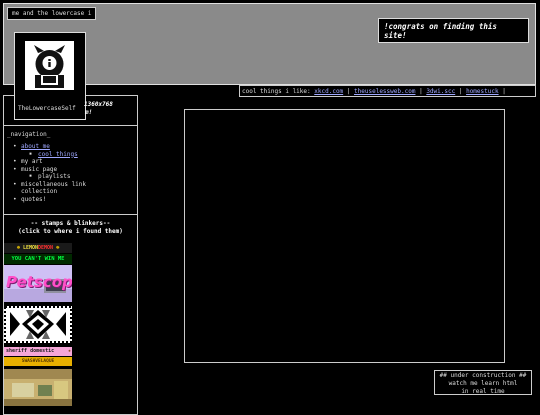  I want to click on nav-label-quotes: quotes!, so click(34, 199).